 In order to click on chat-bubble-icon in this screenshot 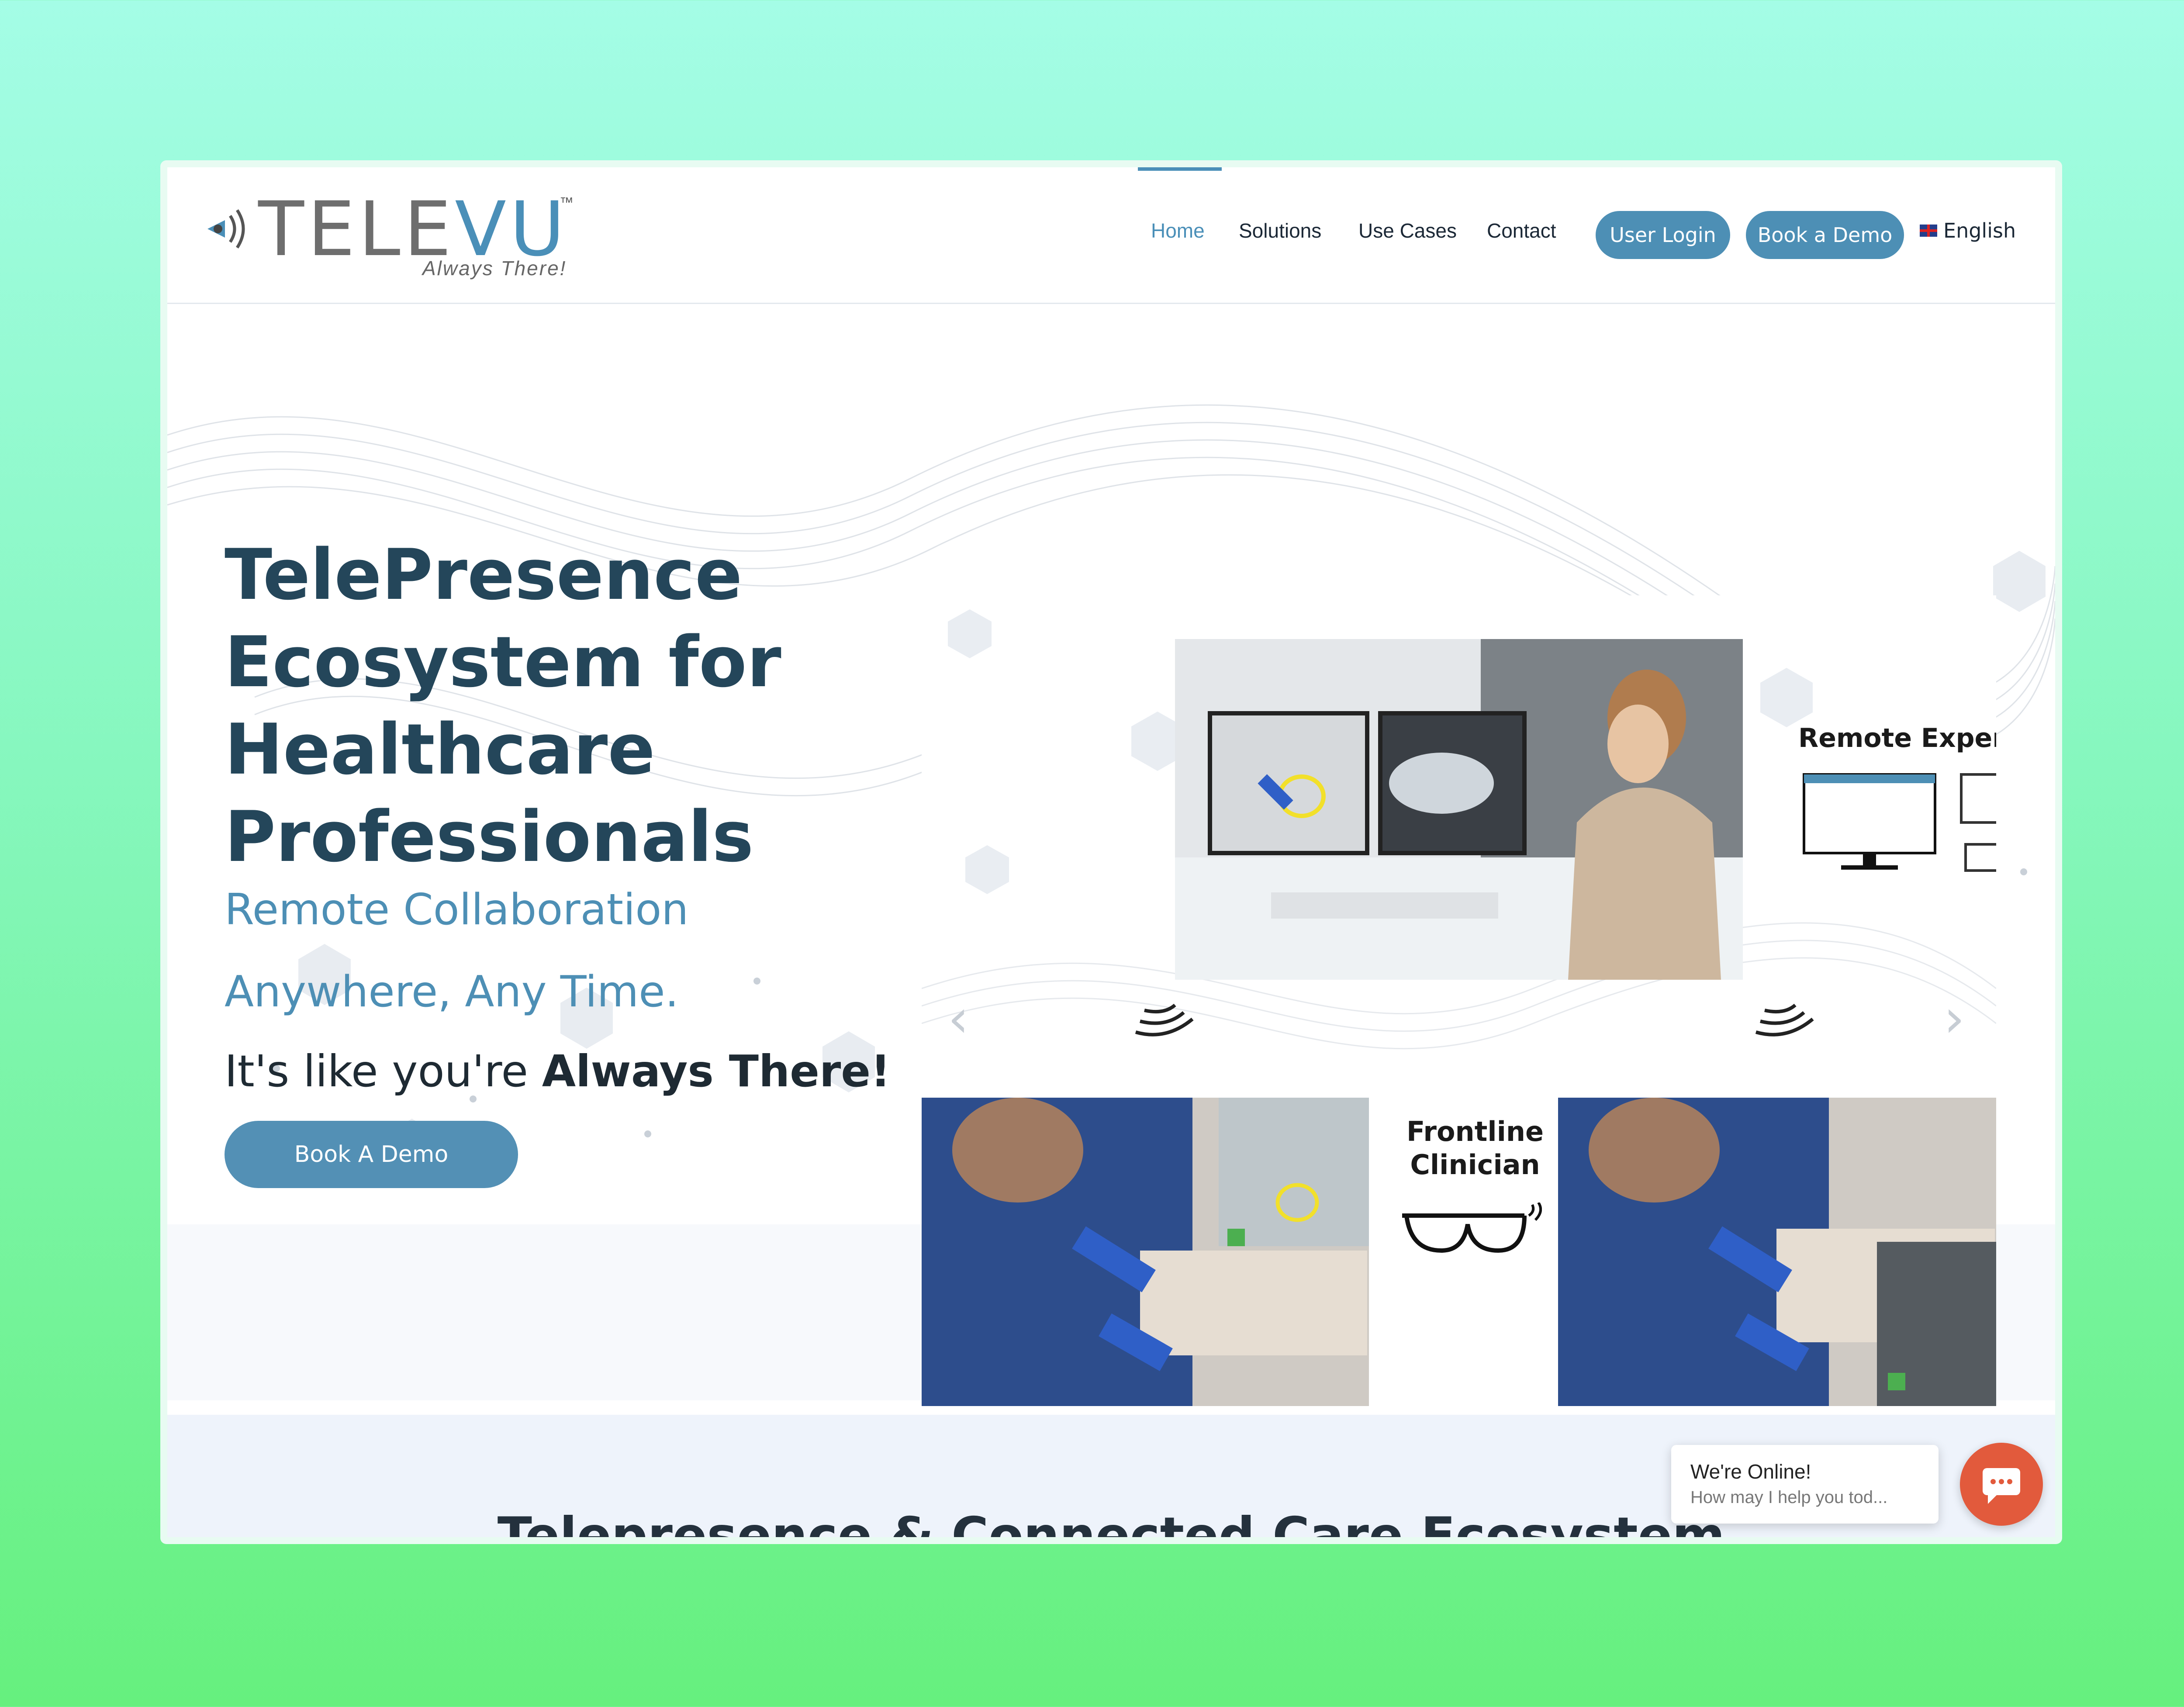, I will do `click(2001, 1486)`.